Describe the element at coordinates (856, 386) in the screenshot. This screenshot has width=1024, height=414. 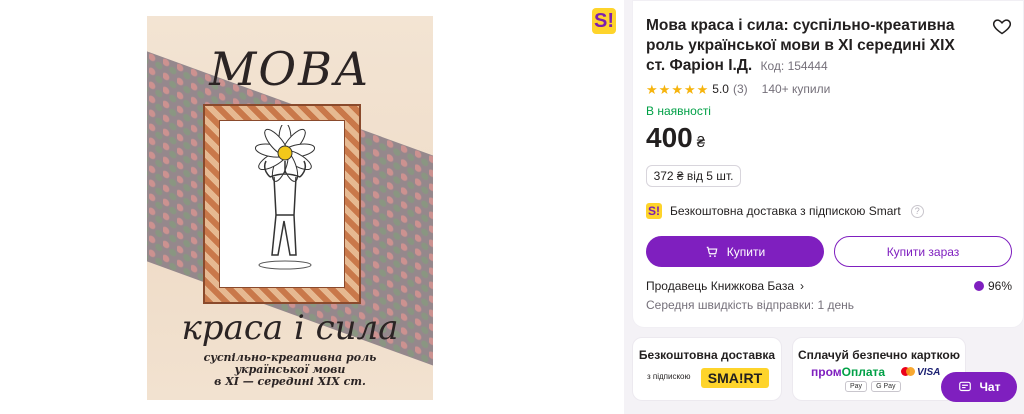
I see `apple-pay-icon: Pay` at that location.